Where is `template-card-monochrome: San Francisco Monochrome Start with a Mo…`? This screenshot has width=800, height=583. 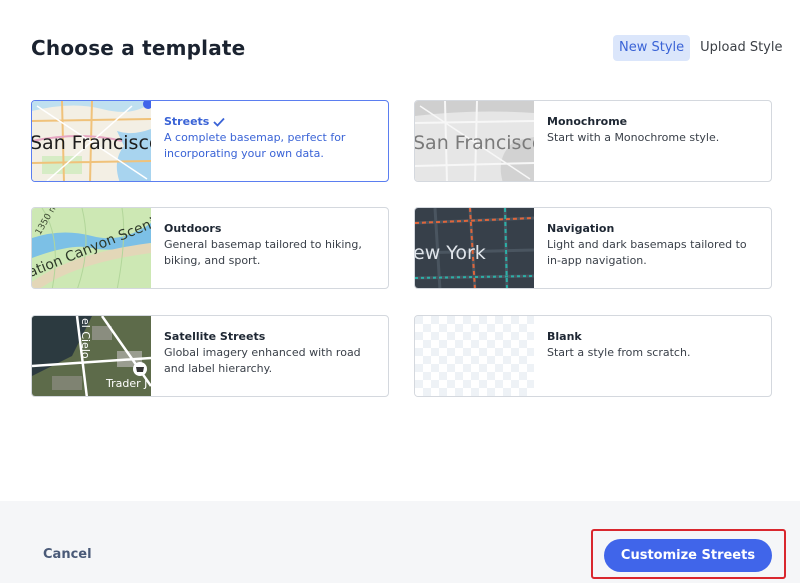 template-card-monochrome: San Francisco Monochrome Start with a Mo… is located at coordinates (593, 141).